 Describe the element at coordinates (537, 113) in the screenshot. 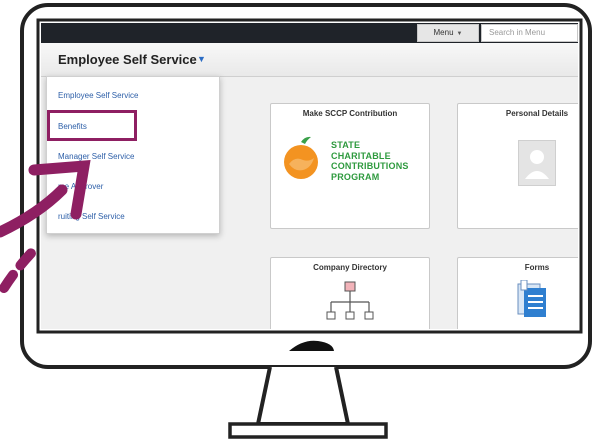

I see `tile-title: Personal Details` at that location.